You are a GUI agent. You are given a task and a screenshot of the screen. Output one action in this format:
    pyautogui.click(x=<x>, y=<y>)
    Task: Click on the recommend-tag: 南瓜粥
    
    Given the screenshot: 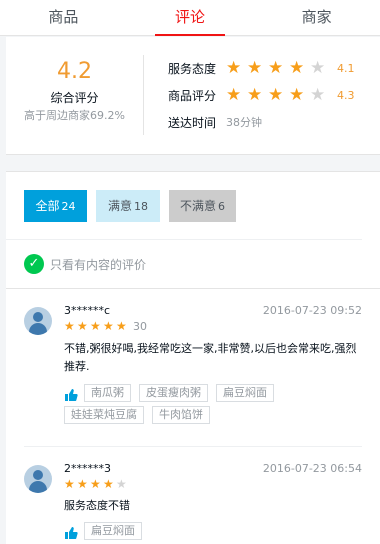 What is the action you would take?
    pyautogui.click(x=107, y=393)
    